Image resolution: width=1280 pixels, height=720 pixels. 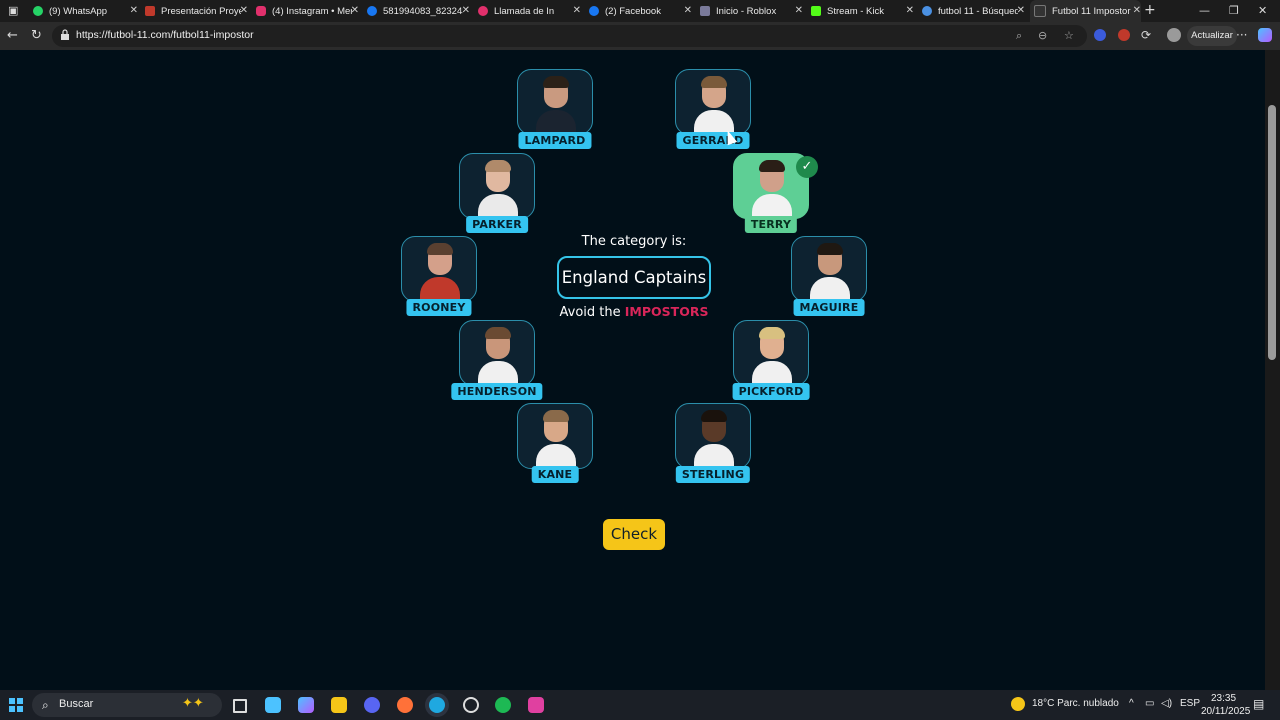 I want to click on player-card-maguire: MAGUIRE, so click(x=829, y=276).